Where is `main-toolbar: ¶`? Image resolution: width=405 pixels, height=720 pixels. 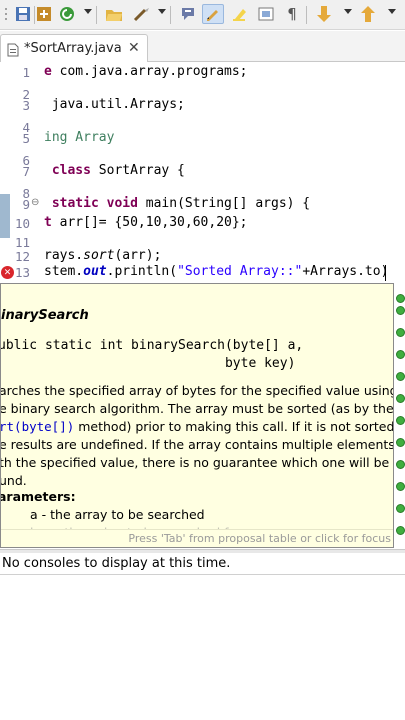
main-toolbar: ¶ is located at coordinates (202, 15).